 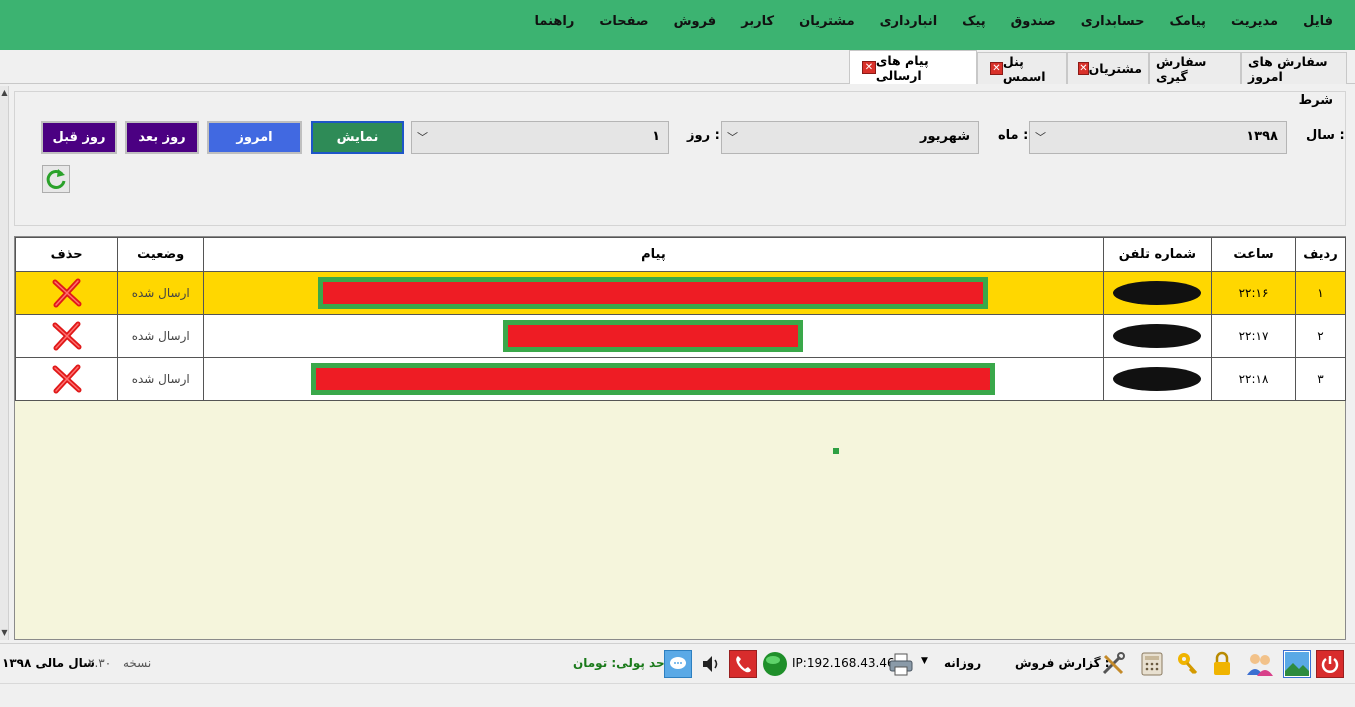 What do you see at coordinates (901, 664) in the screenshot?
I see `printer-icon` at bounding box center [901, 664].